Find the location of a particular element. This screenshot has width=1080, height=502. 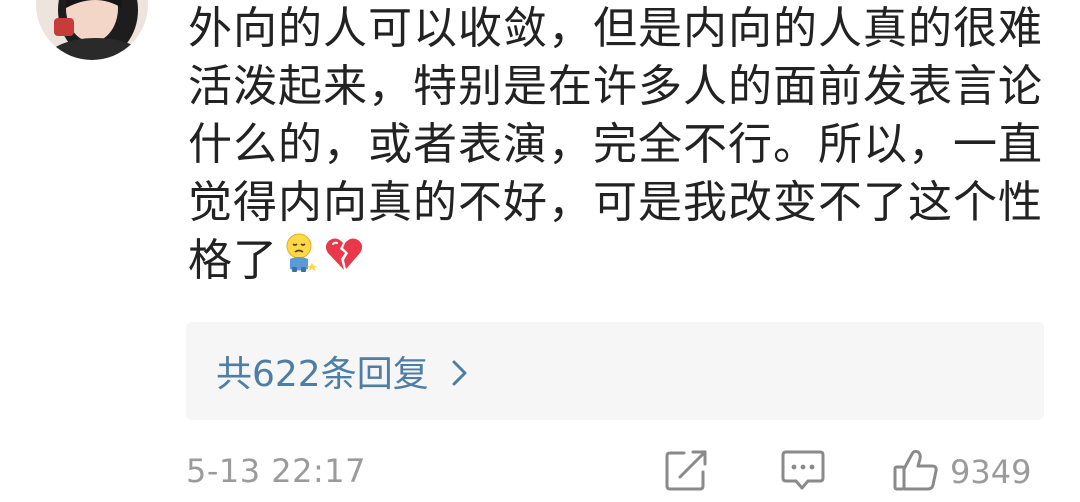

replies-count-label: 共622条回复 is located at coordinates (322, 374).